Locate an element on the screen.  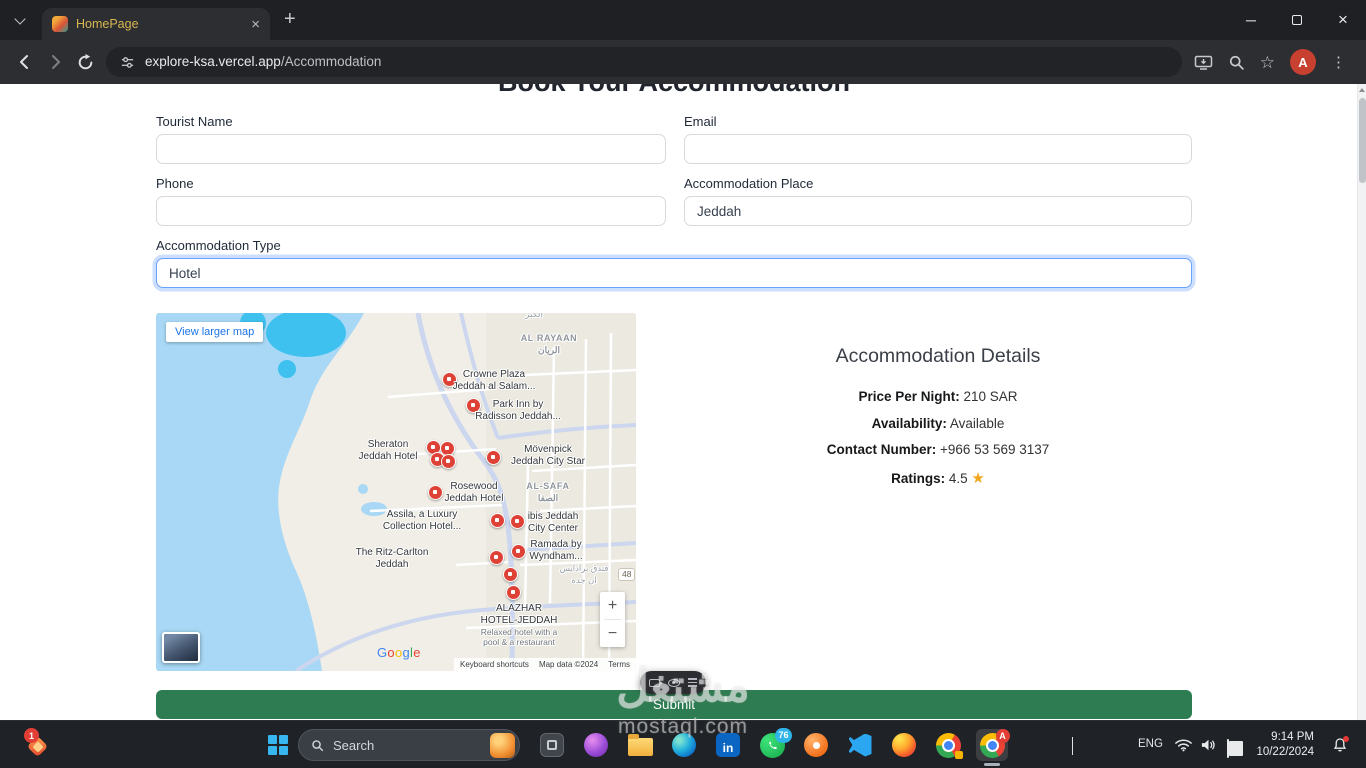
windows-logo-icon is located at coordinates (278, 745).